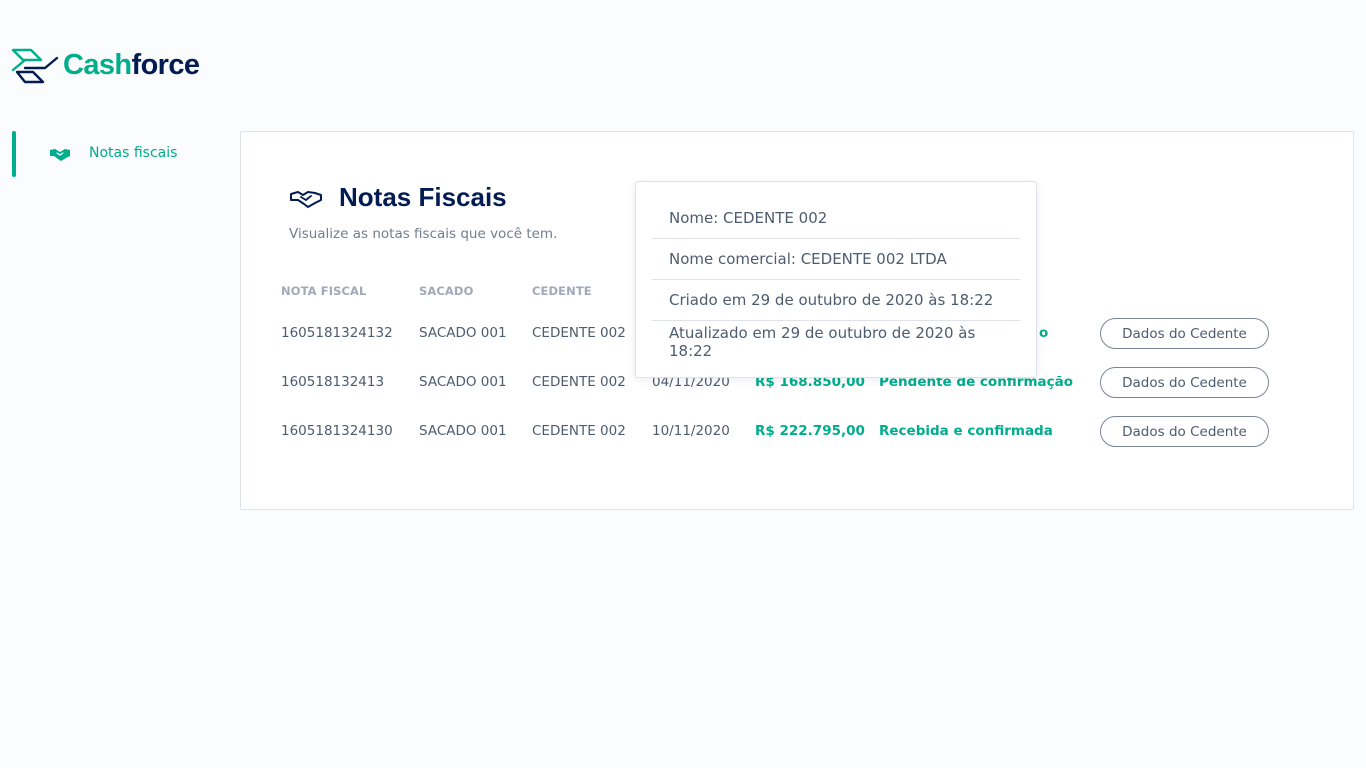 The height and width of the screenshot is (768, 1366). What do you see at coordinates (166, 64) in the screenshot?
I see `brand-name-part2: force` at bounding box center [166, 64].